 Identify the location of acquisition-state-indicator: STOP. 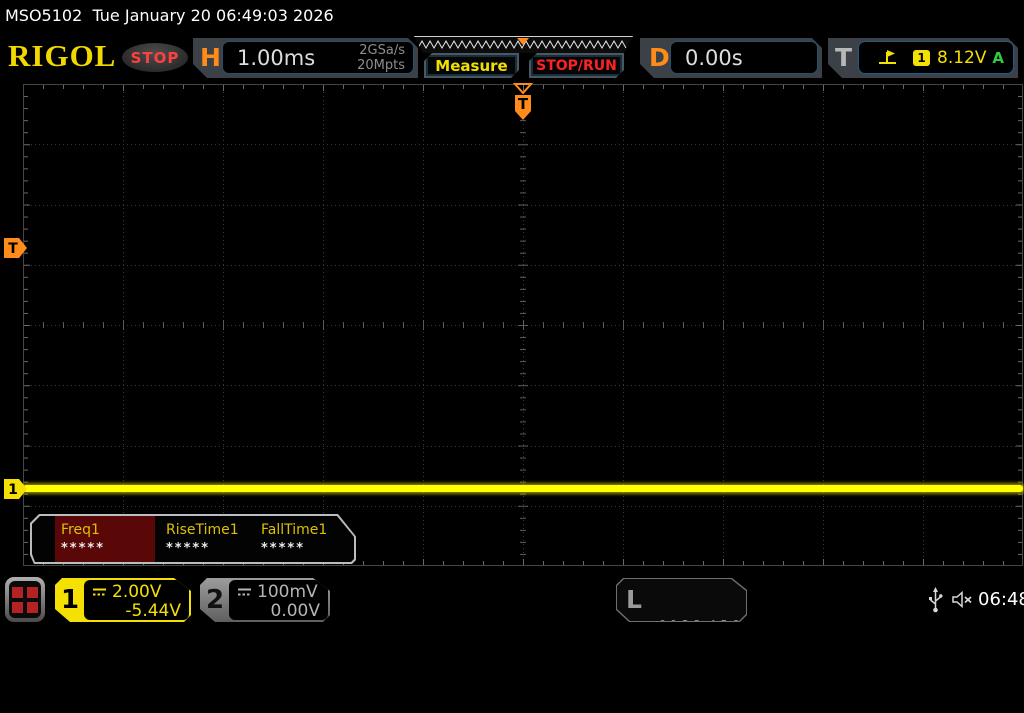
(155, 57).